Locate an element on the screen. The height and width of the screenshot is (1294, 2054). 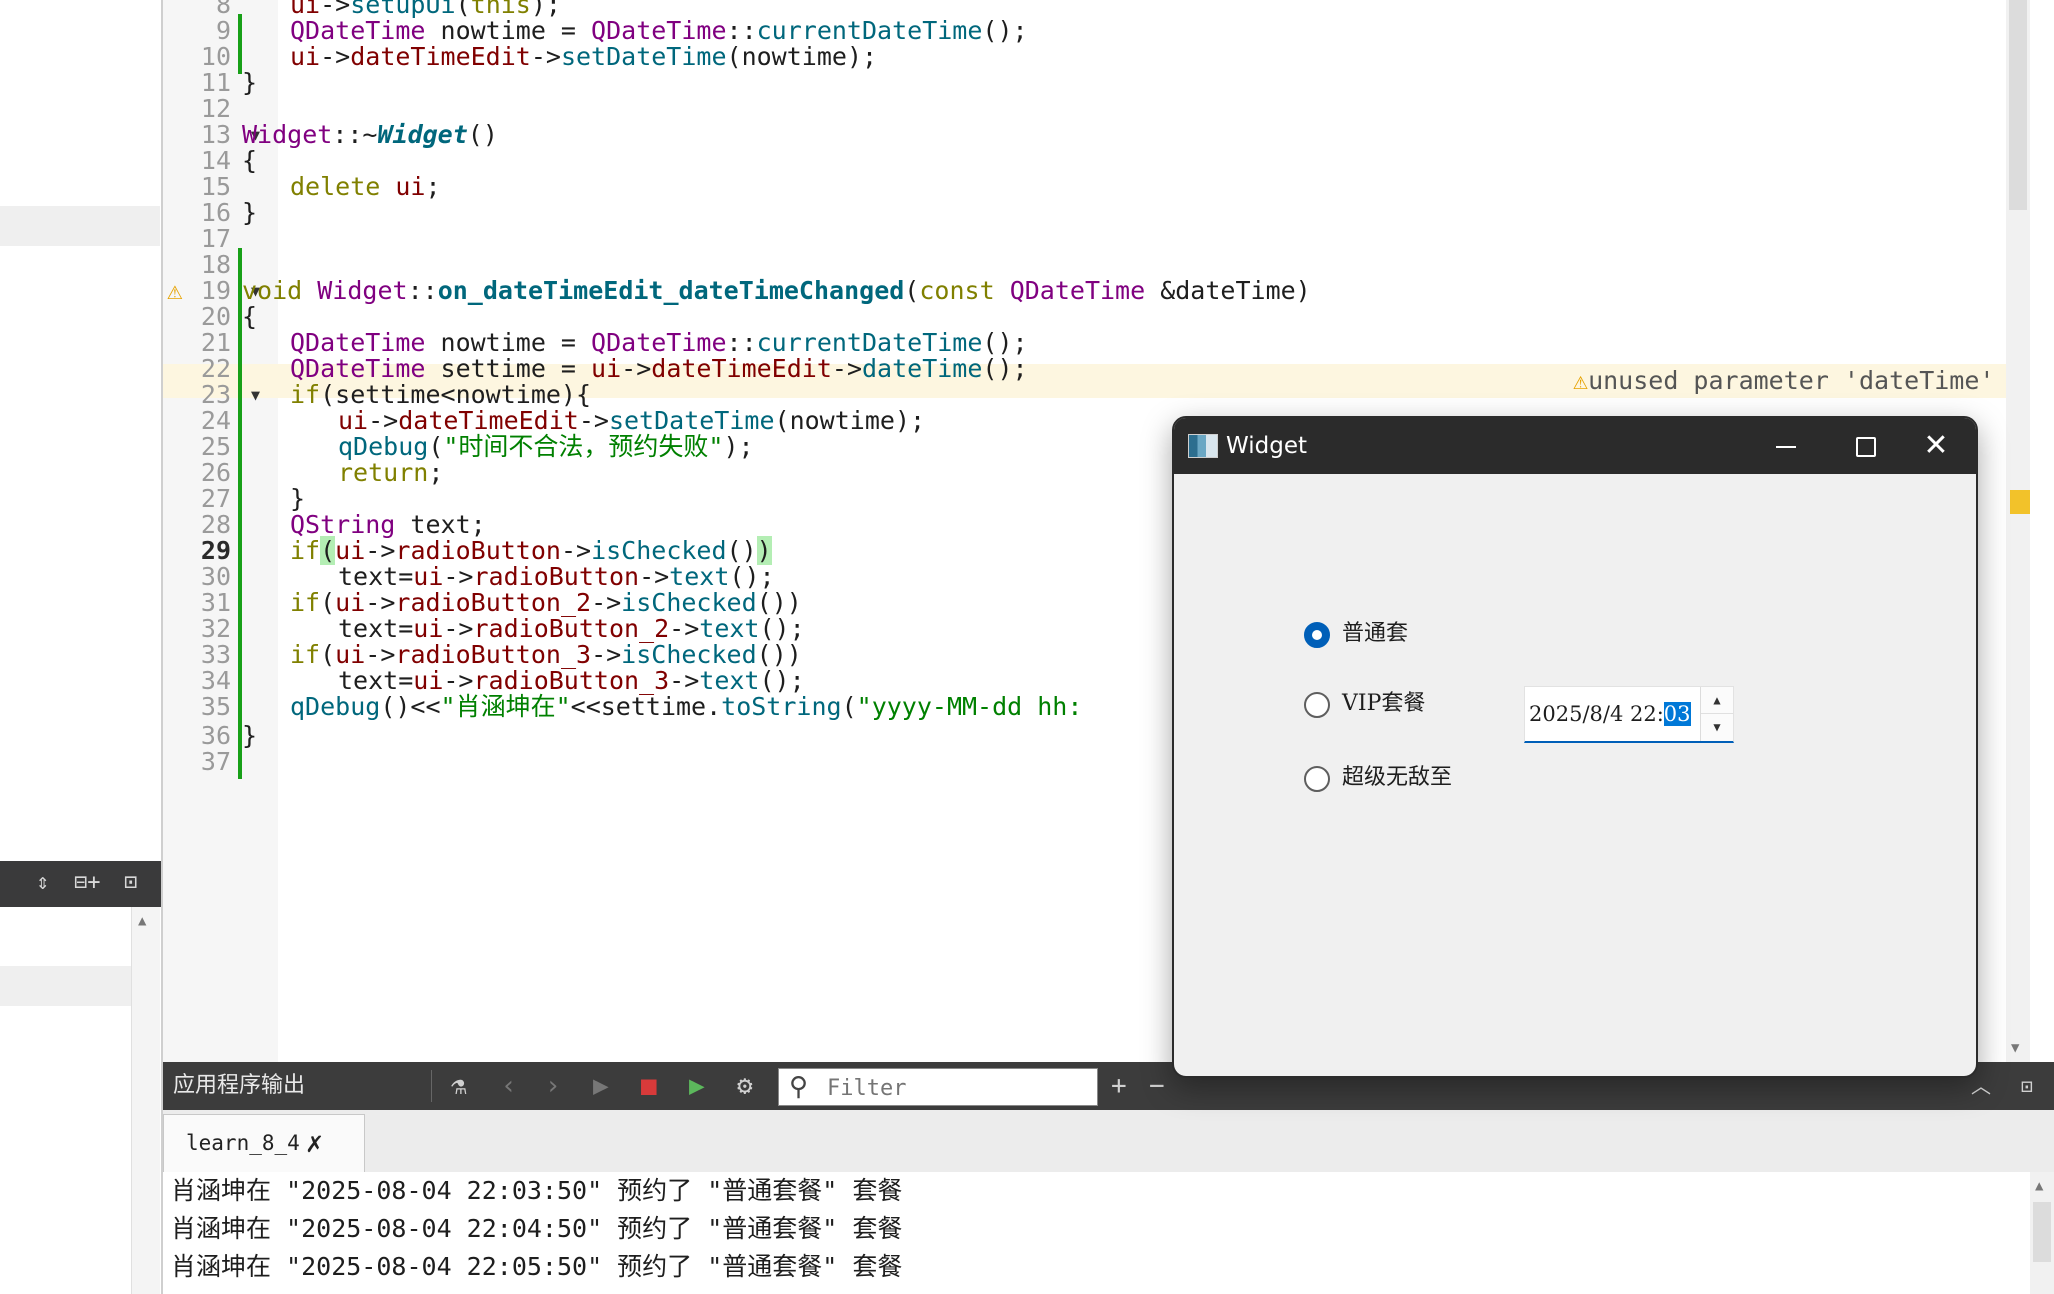
output-scrollbar: ▲ is located at coordinates (2042, 1233).